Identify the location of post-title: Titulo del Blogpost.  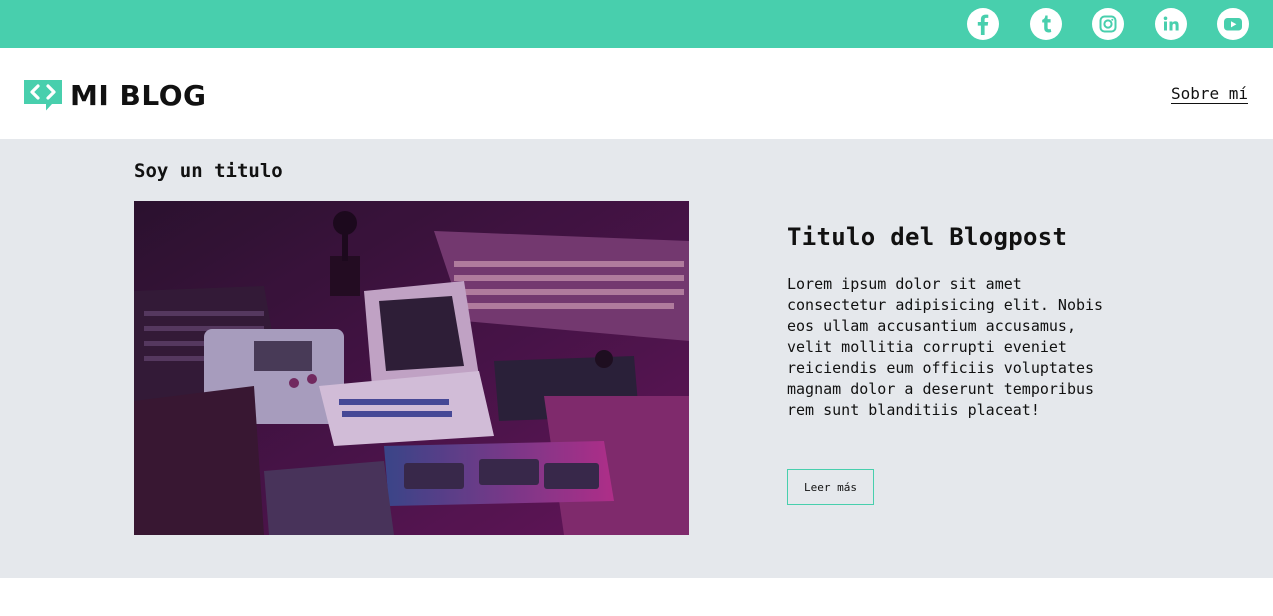
(927, 237).